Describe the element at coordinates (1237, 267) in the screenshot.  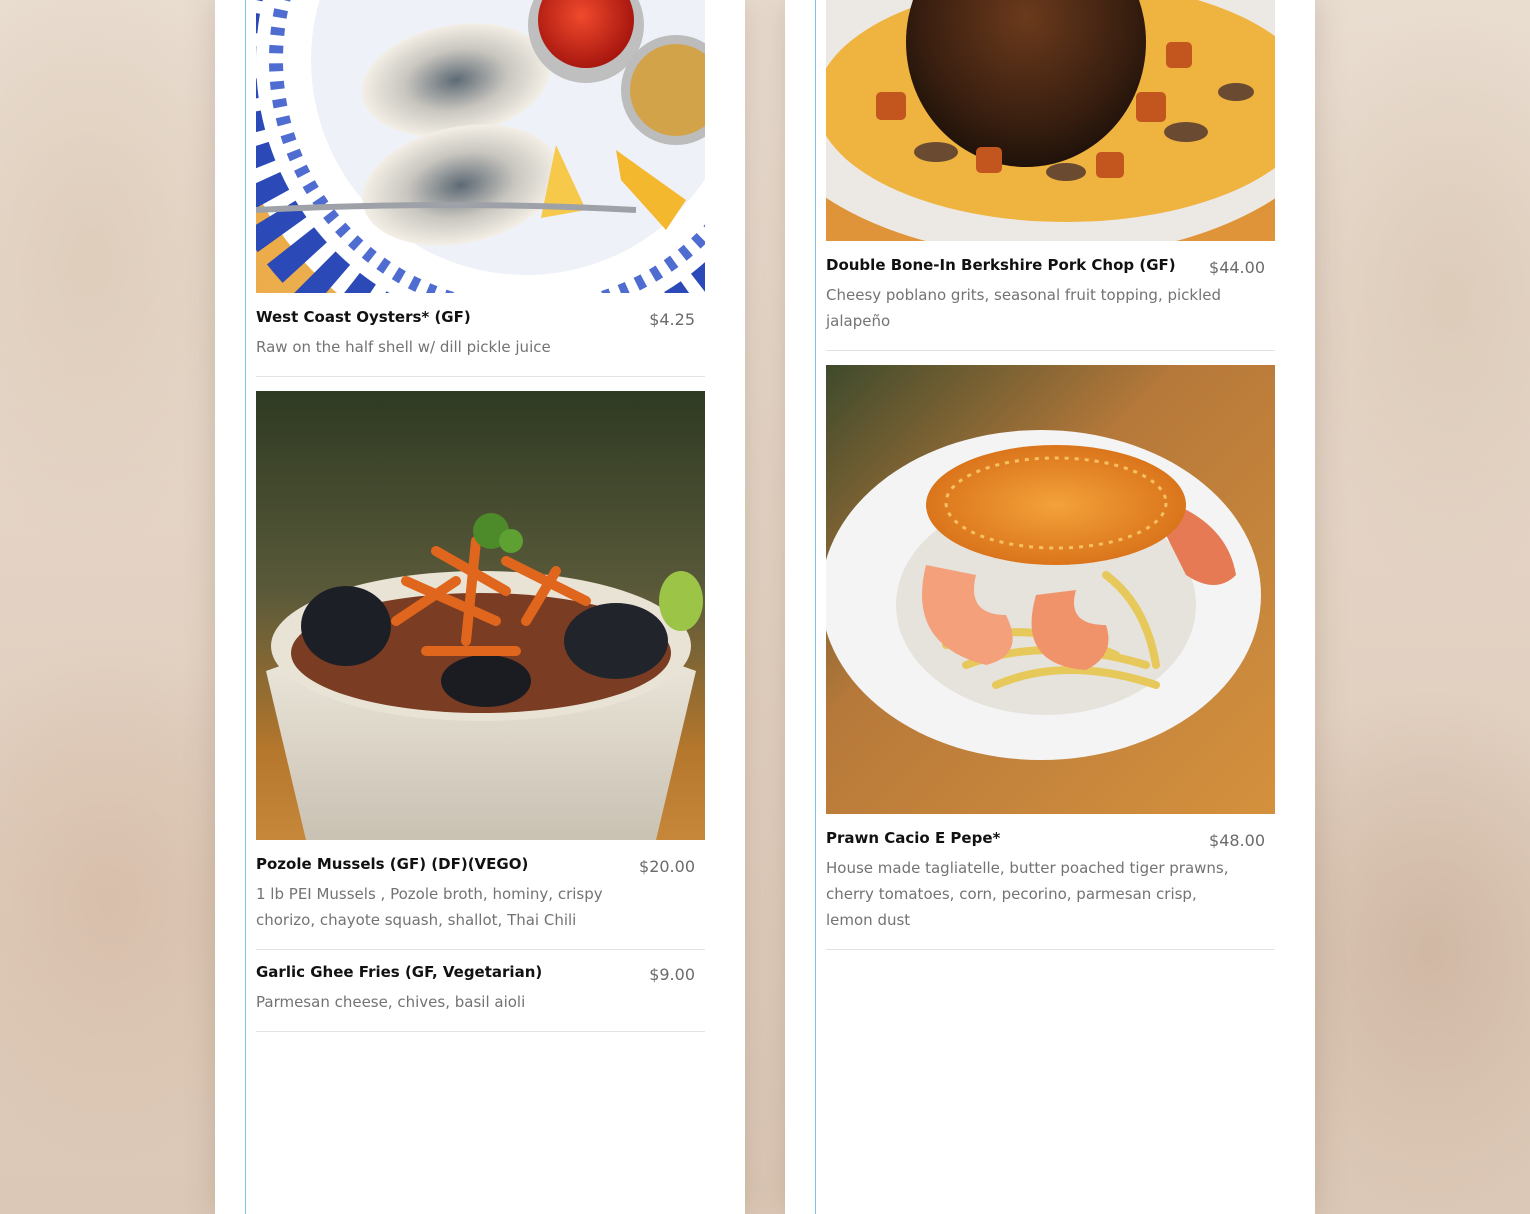
I see `menu-item-price: $44.00` at that location.